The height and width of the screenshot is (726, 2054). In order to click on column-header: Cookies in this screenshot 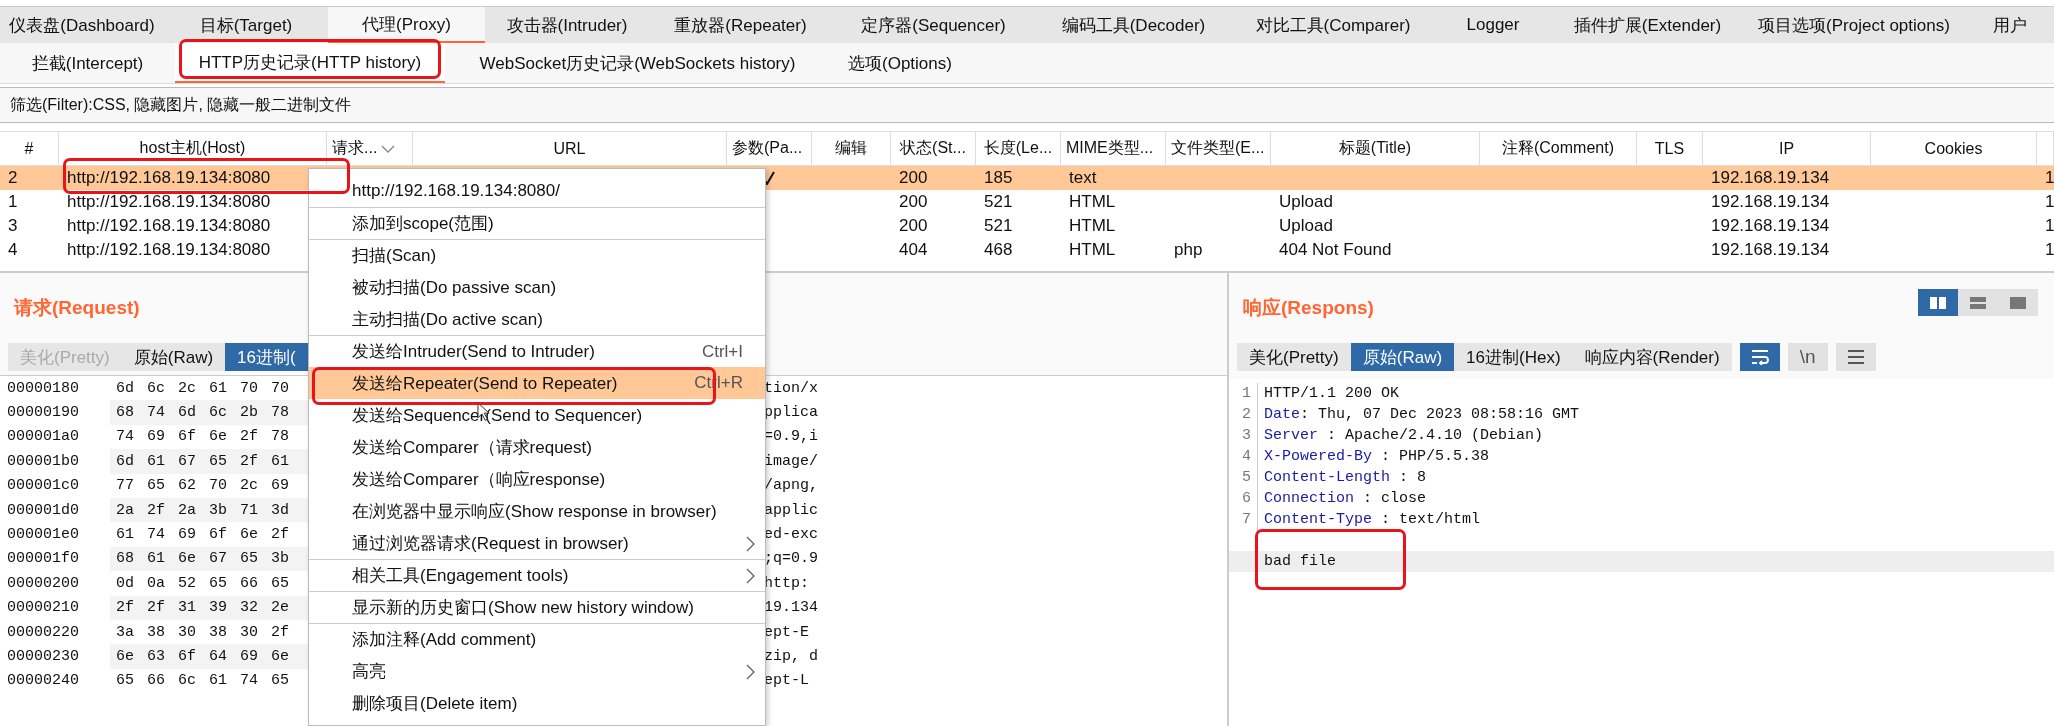, I will do `click(1954, 148)`.